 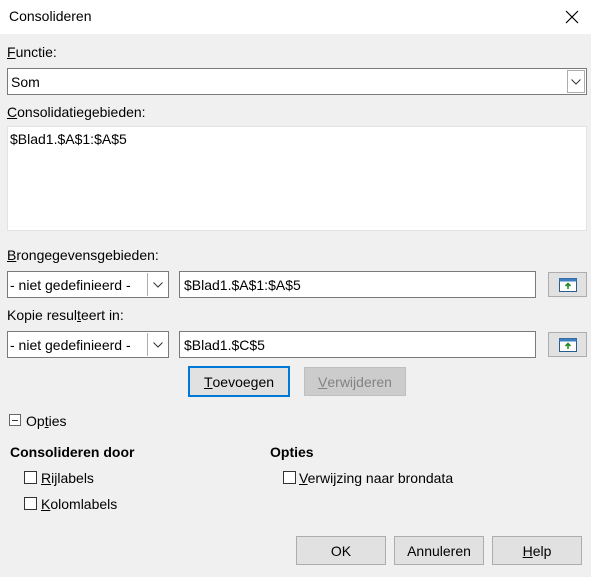 I want to click on copy-range-value: - niet gedefinieerd -, so click(x=70, y=345).